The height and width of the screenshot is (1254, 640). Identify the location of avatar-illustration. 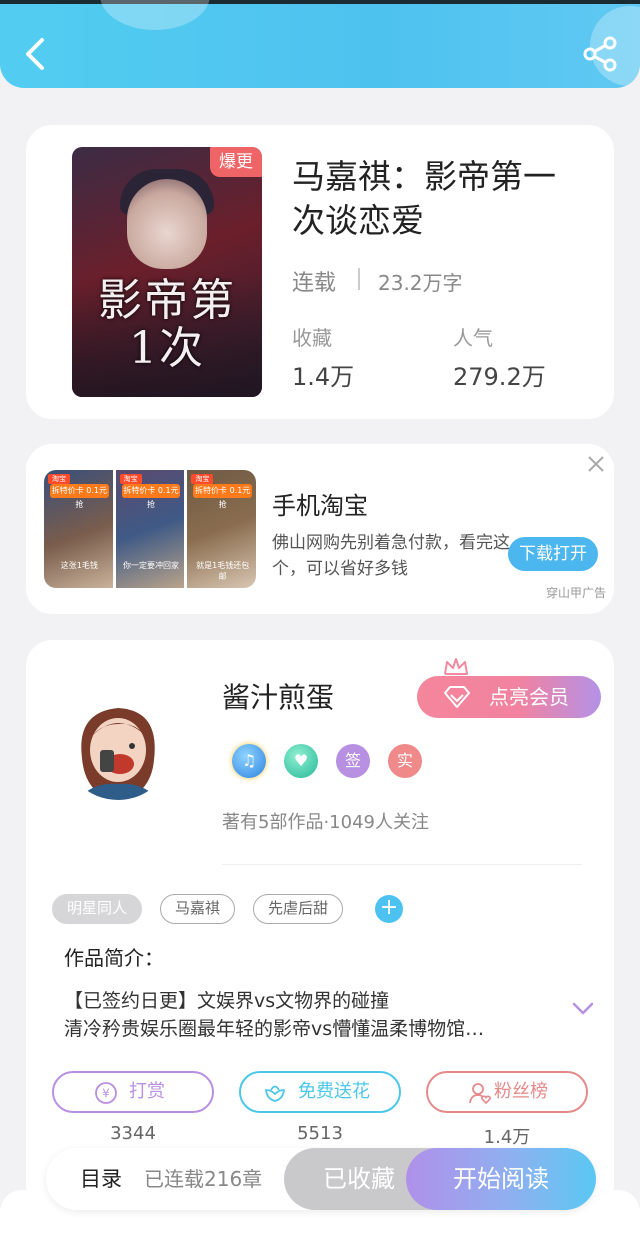
(118, 754).